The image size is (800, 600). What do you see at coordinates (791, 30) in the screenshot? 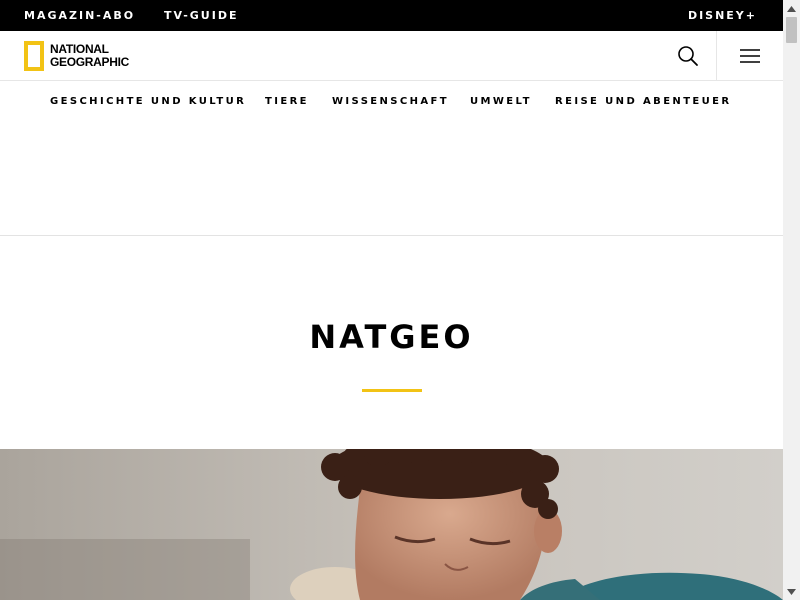
I see `scrollbar-thumb` at bounding box center [791, 30].